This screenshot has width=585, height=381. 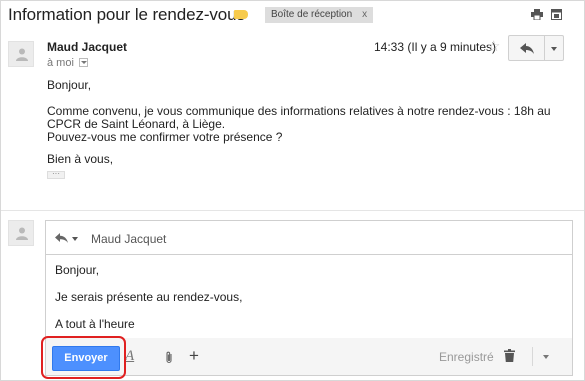 I want to click on inbox-label-chip: Boîte de réception x, so click(x=319, y=15).